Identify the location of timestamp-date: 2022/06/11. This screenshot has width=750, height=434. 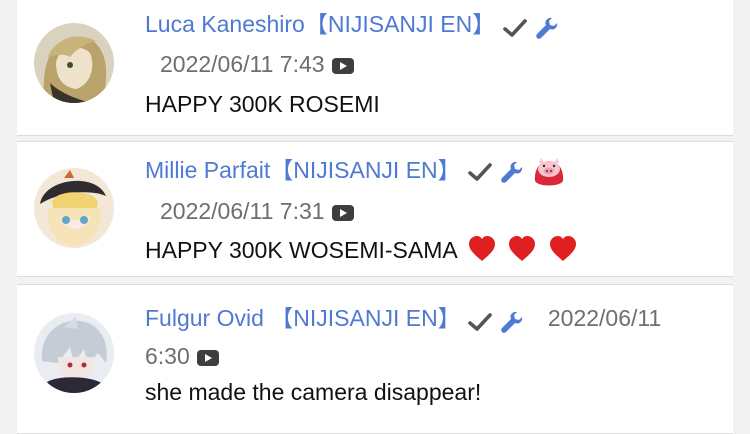
(604, 318).